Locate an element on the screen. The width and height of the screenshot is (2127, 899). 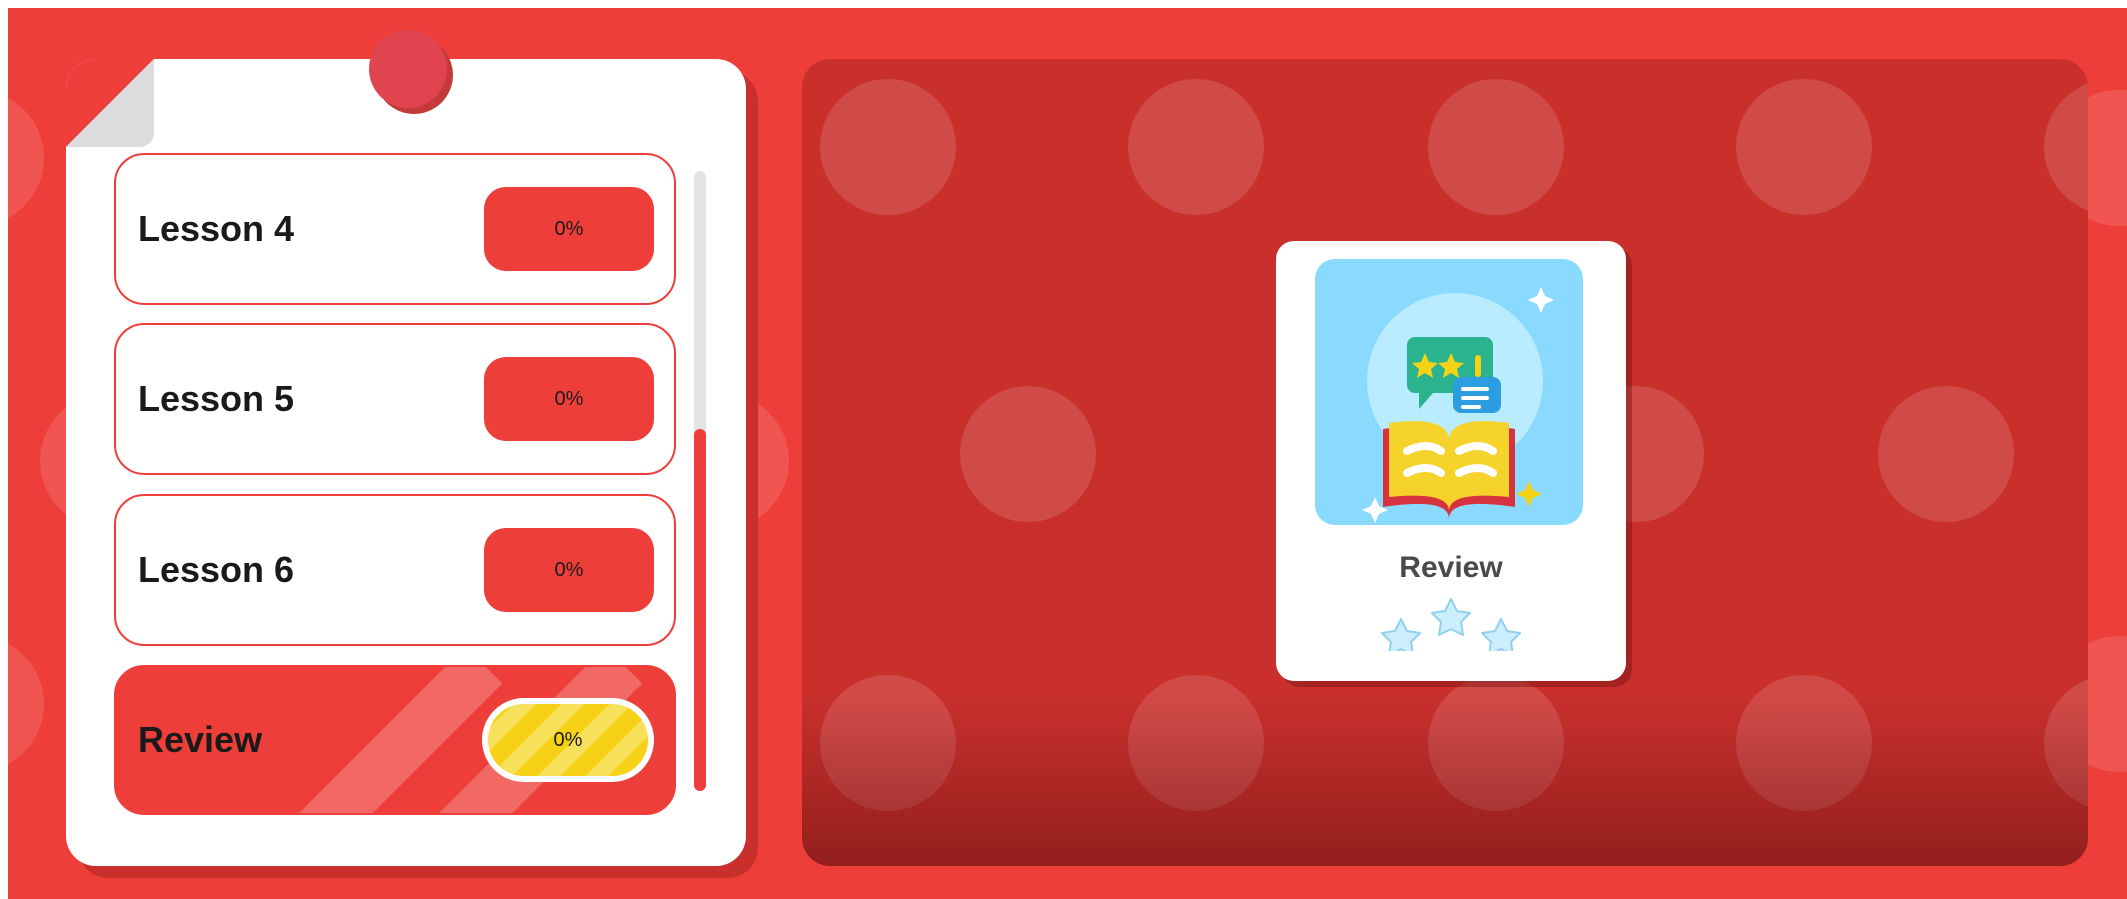
lesson-list-scrollbar is located at coordinates (700, 481).